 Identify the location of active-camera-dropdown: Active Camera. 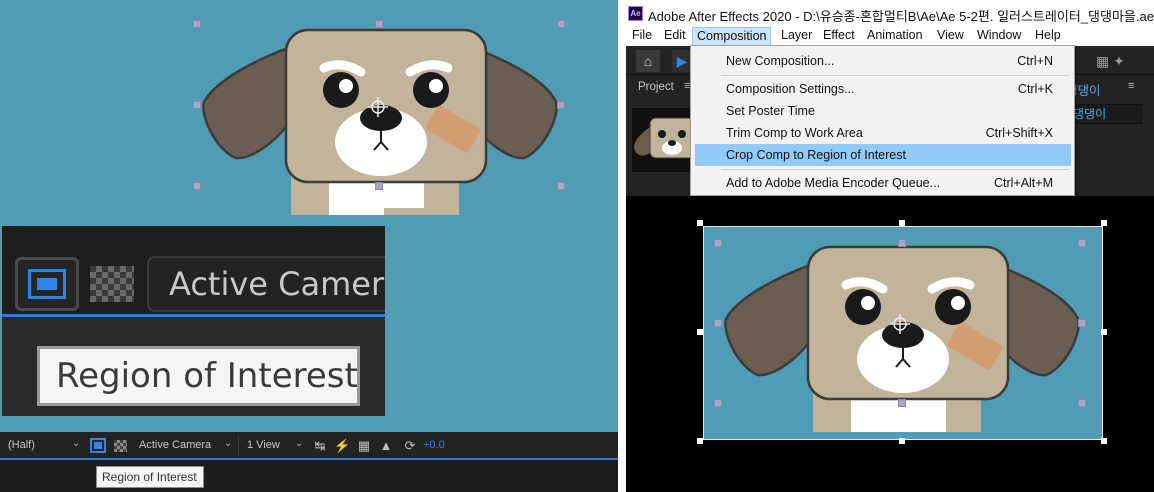
(266, 284).